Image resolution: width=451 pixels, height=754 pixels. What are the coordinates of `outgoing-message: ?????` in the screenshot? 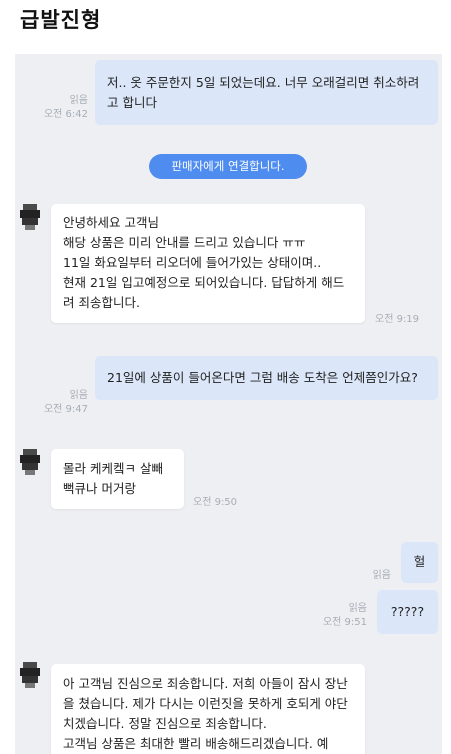 It's located at (407, 612).